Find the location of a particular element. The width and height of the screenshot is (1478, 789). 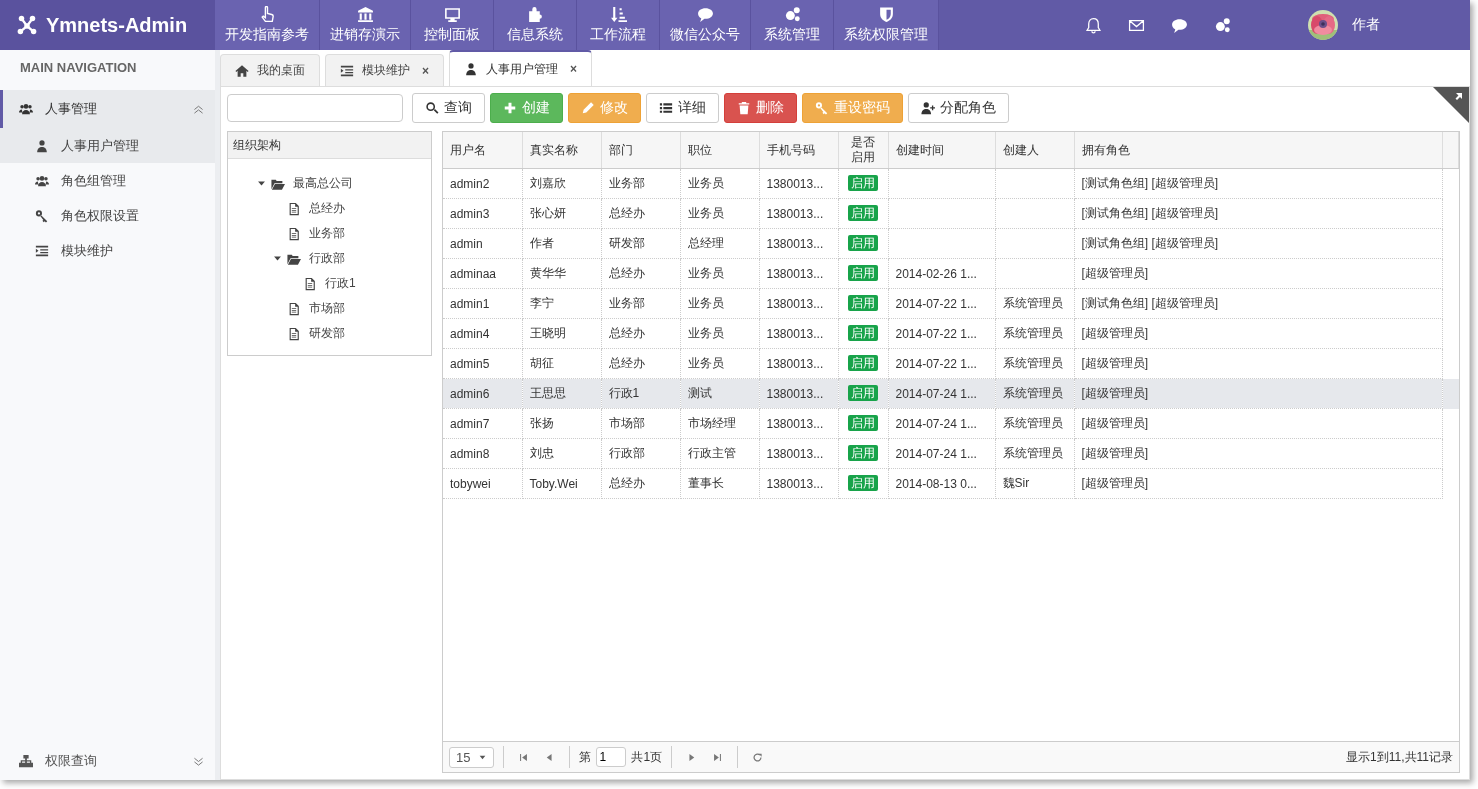

table-row: admin8 刘忠 行政部 行政主管 1380013... 启用 2014-07-24 1... 系统管理员 [超级管理员] is located at coordinates (951, 453).